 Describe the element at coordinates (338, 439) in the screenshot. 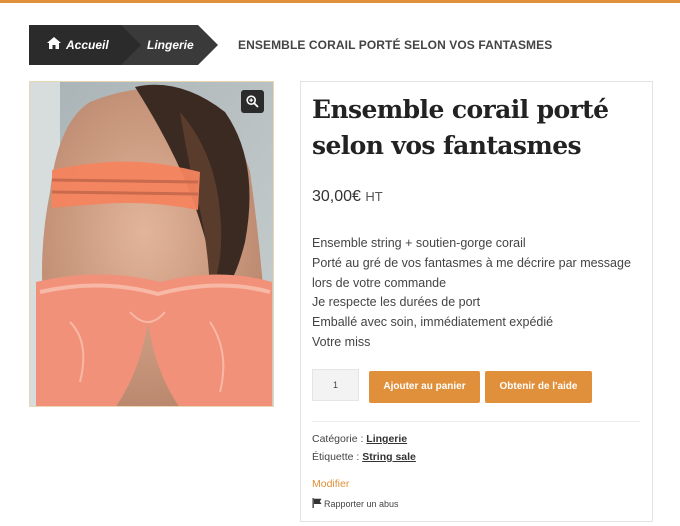

I see `category-prefix: Catégorie :` at that location.